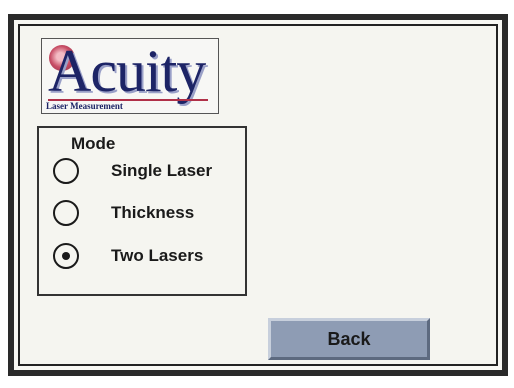  I want to click on logo-wordmark: Acuity, so click(127, 71).